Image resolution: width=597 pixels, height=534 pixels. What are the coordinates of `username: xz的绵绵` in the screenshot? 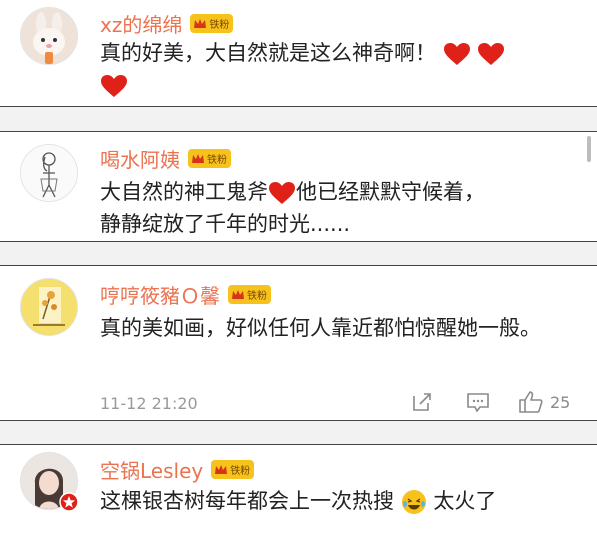 It's located at (141, 23).